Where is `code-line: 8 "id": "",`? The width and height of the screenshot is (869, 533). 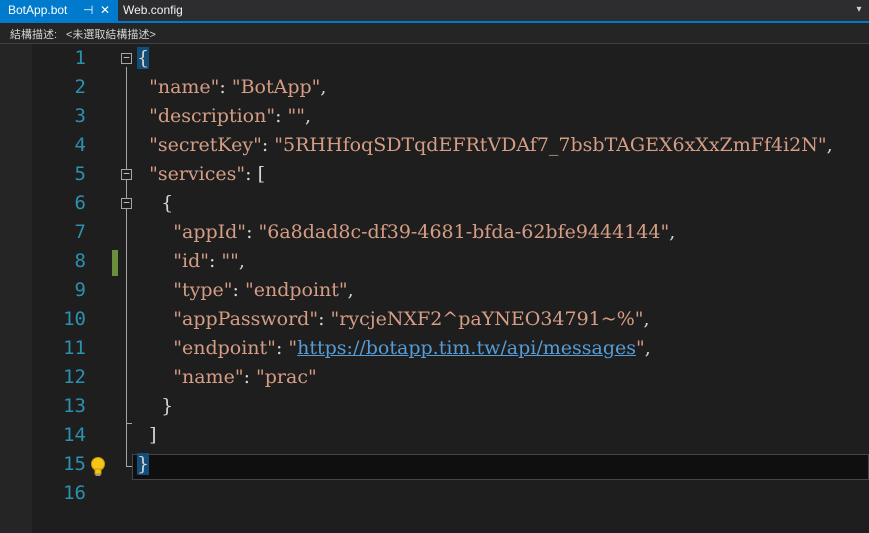 code-line: 8 "id": "", is located at coordinates (434, 261).